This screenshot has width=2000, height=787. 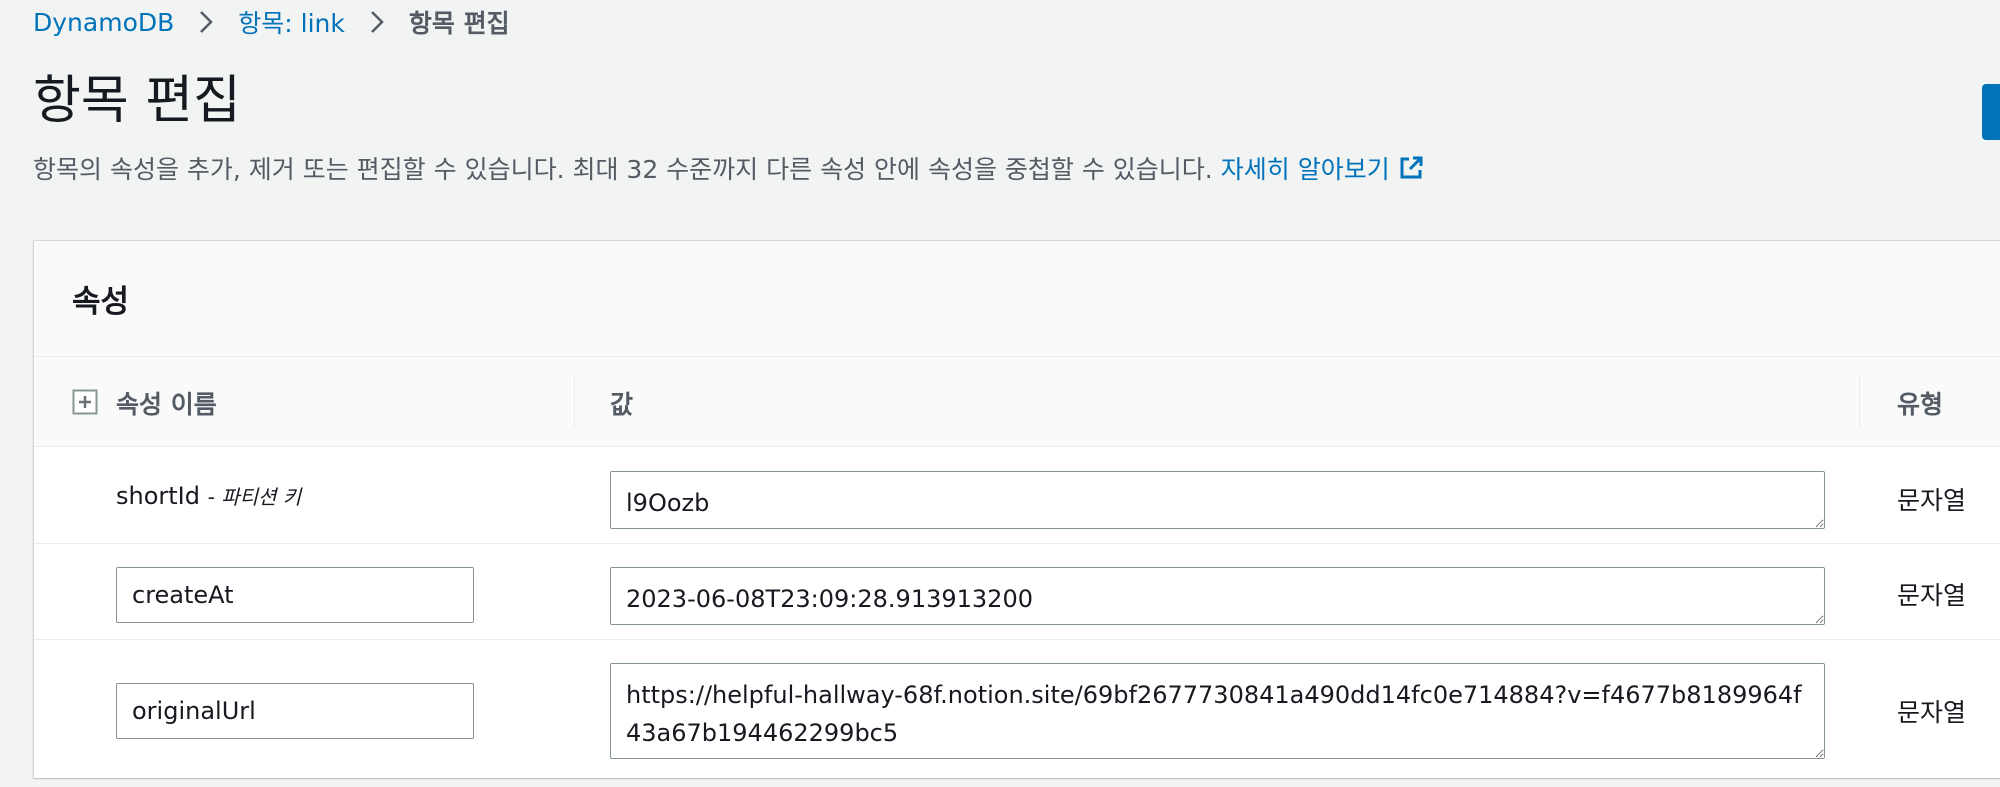 What do you see at coordinates (1217, 500) in the screenshot?
I see `attribute-value-input: l9Oozb` at bounding box center [1217, 500].